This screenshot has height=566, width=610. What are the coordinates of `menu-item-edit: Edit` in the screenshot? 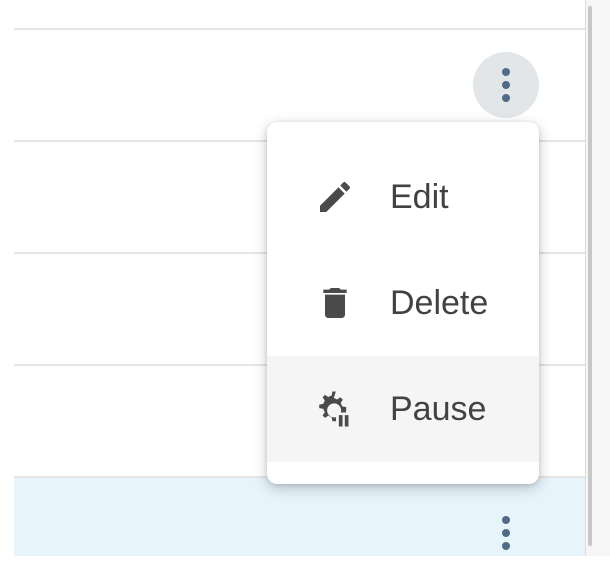 It's located at (403, 197).